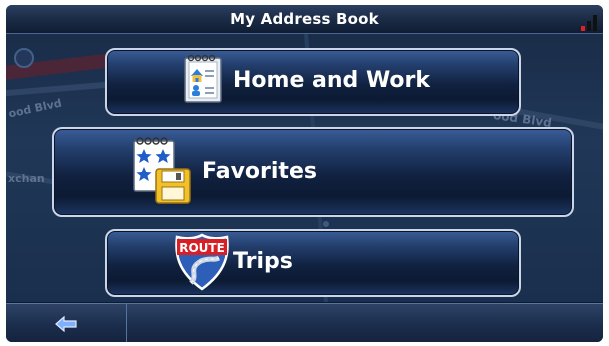  I want to click on back-arrow-icon, so click(66, 324).